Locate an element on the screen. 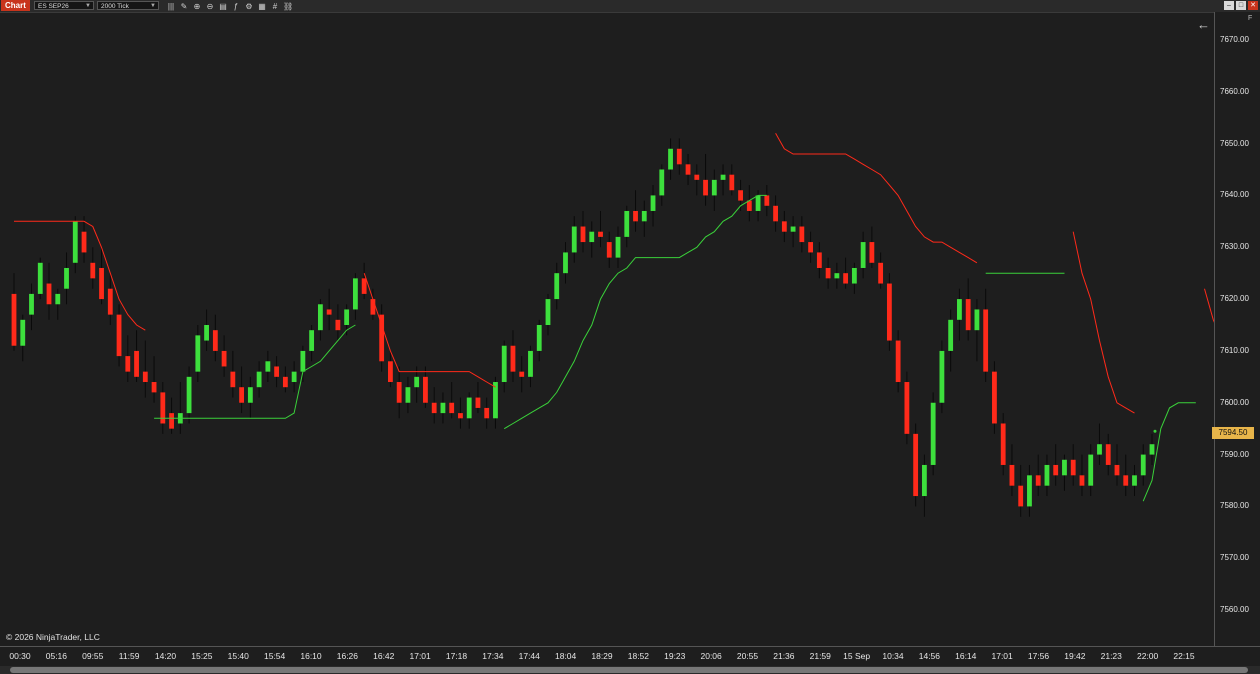  minimize-icon: – is located at coordinates (1229, 5).